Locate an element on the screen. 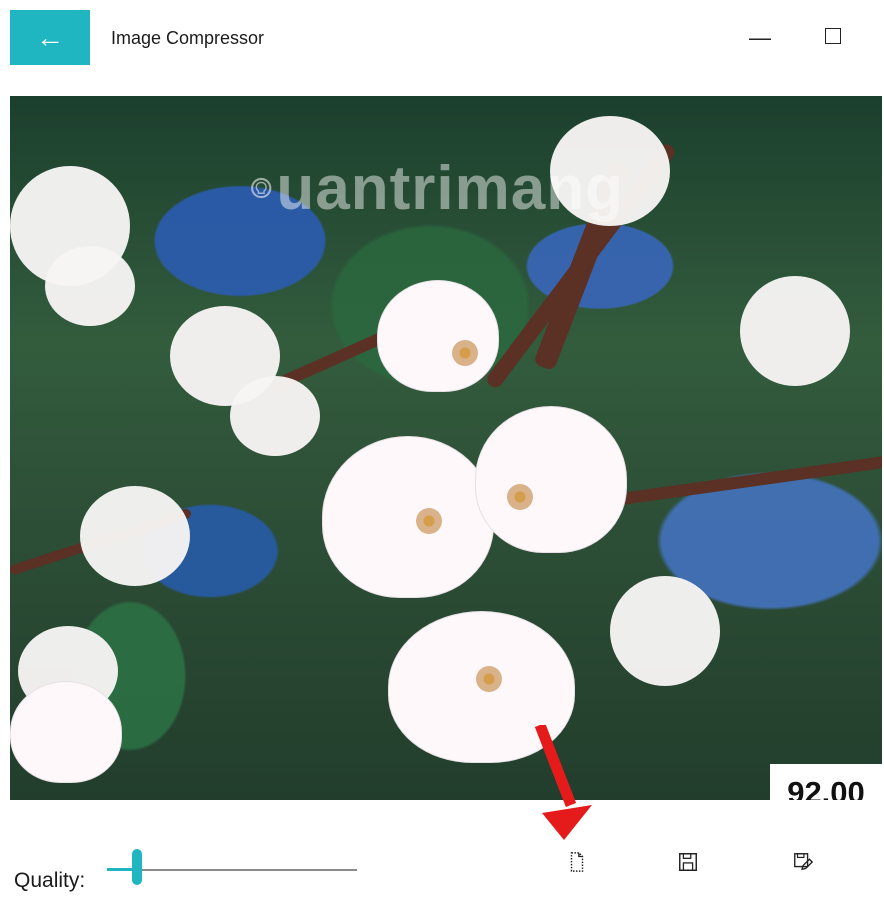 The image size is (884, 897). new-file-button is located at coordinates (577, 862).